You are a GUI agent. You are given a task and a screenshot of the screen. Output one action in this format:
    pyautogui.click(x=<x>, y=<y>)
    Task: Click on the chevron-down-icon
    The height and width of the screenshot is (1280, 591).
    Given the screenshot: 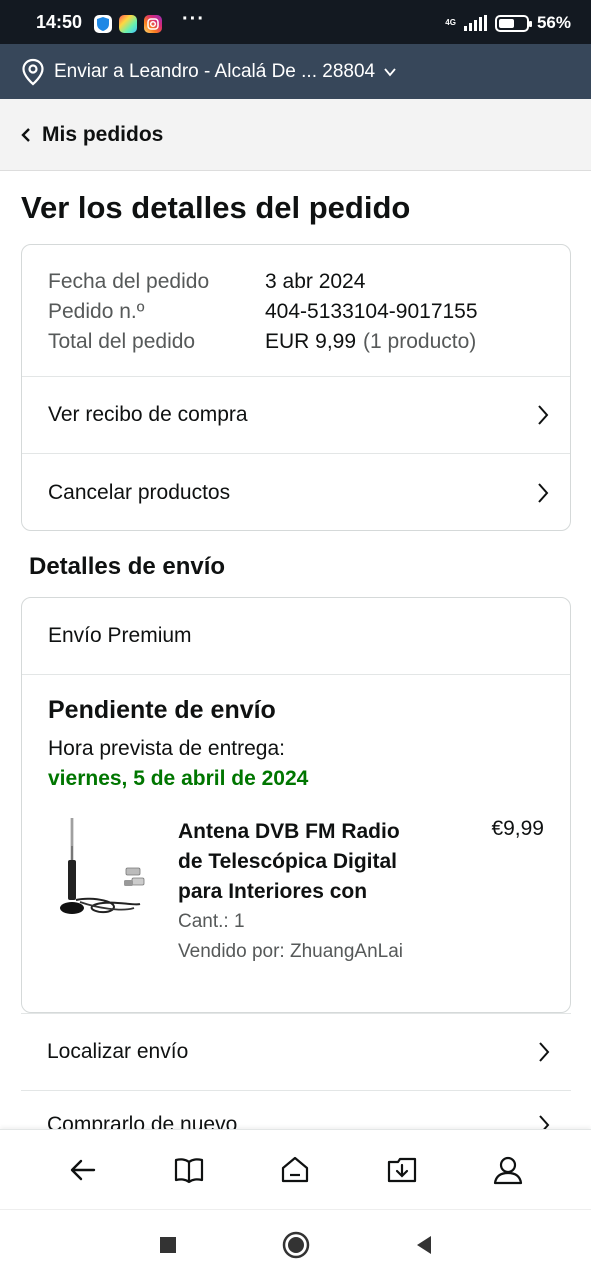 What is the action you would take?
    pyautogui.click(x=390, y=71)
    